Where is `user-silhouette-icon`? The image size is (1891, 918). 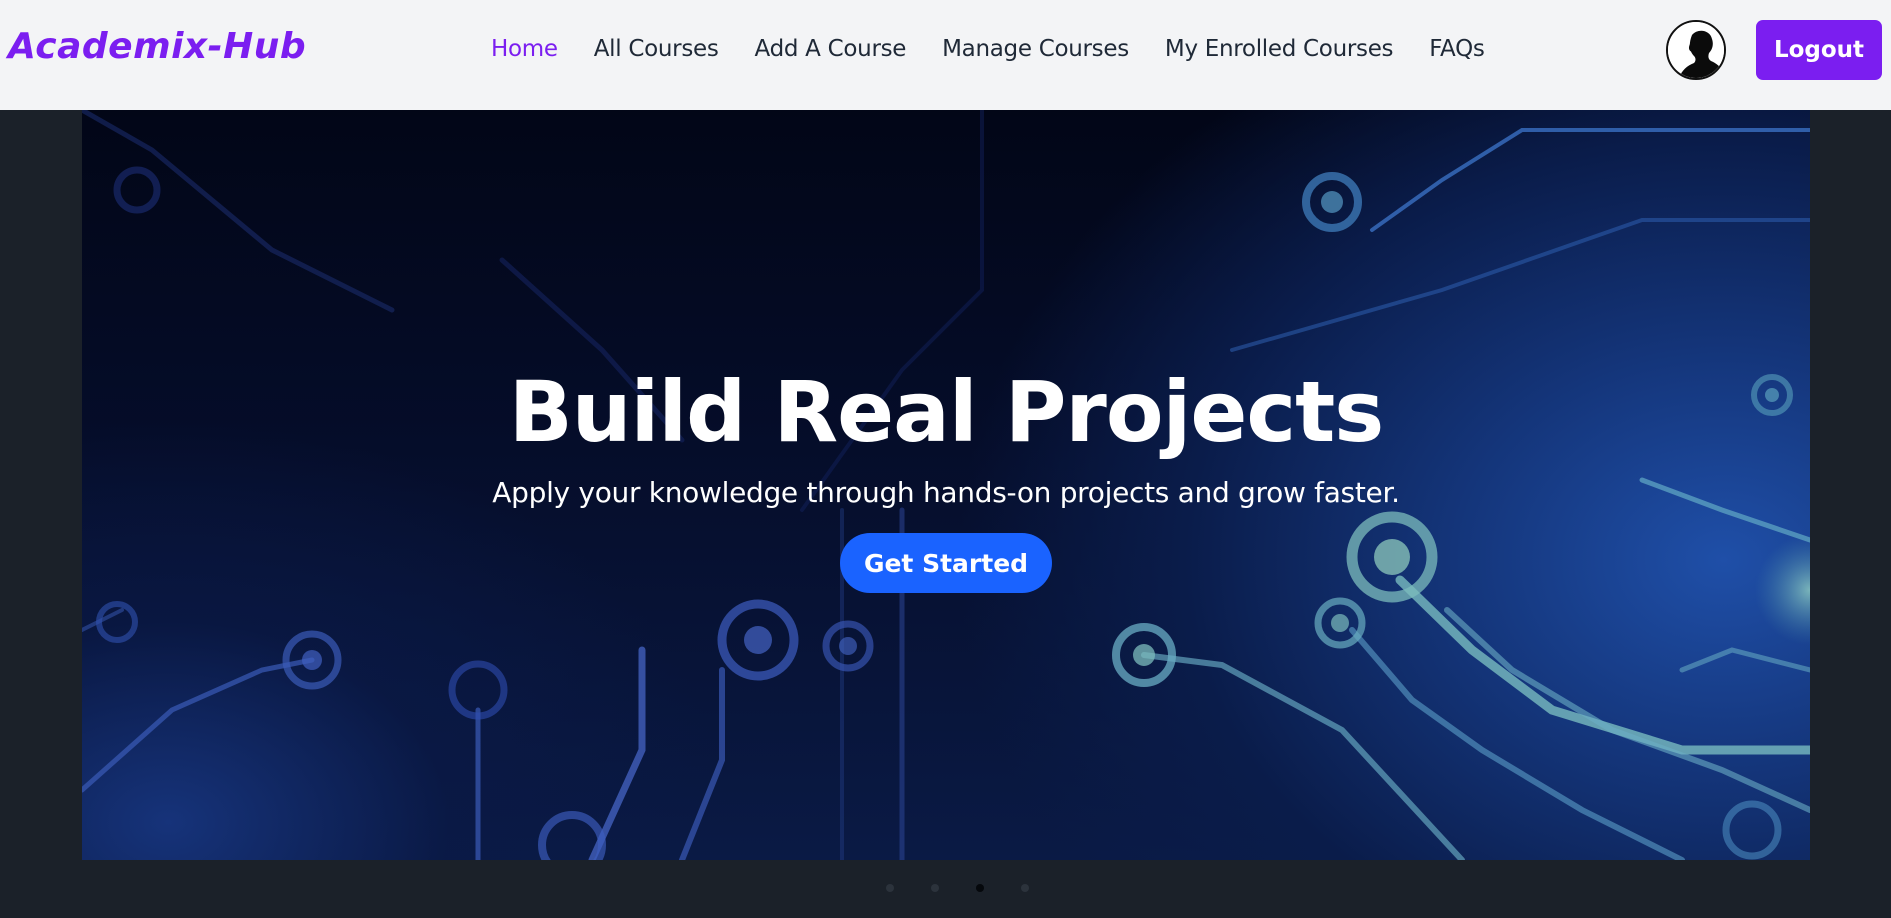 user-silhouette-icon is located at coordinates (1696, 50).